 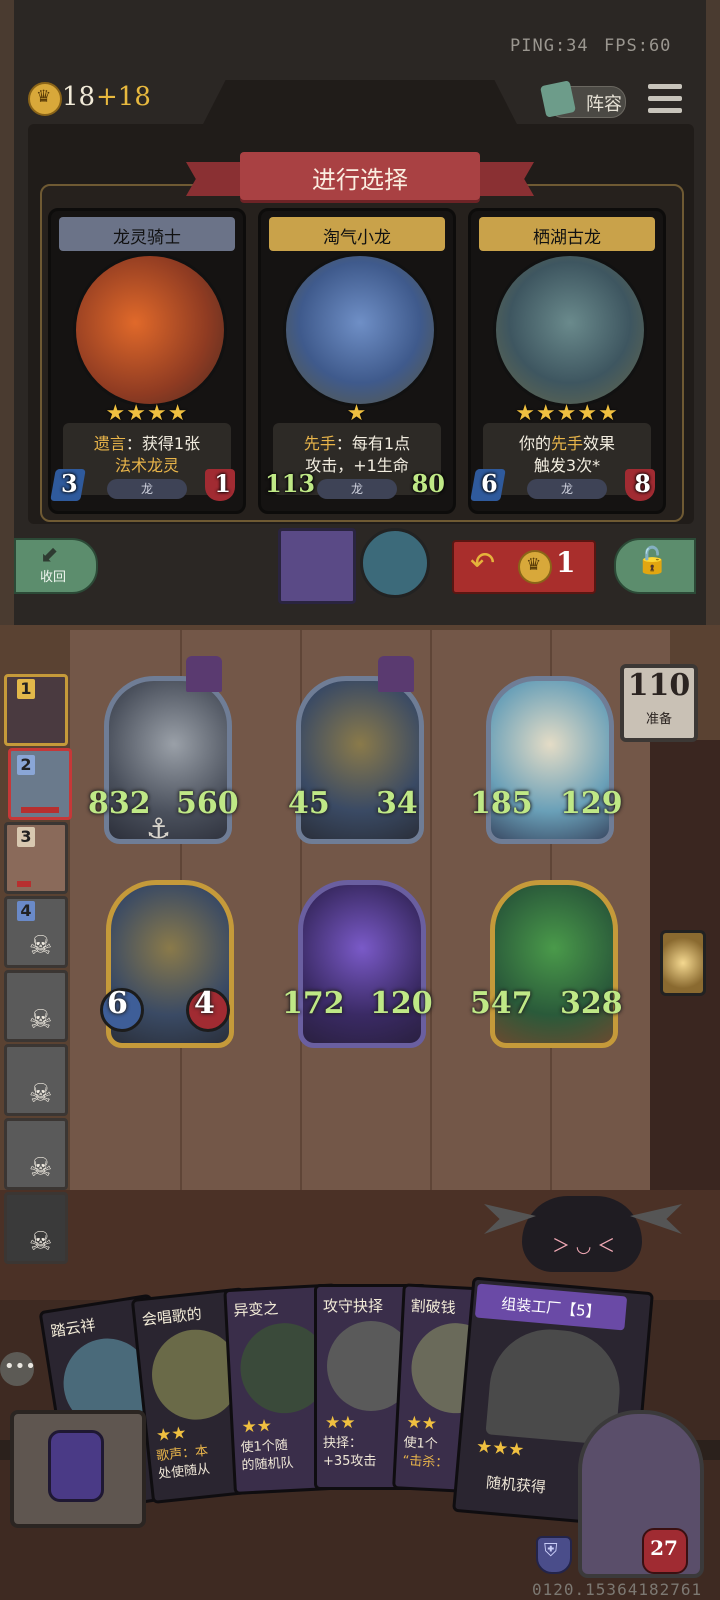 I want to click on player-slot-3: 3, so click(x=36, y=858).